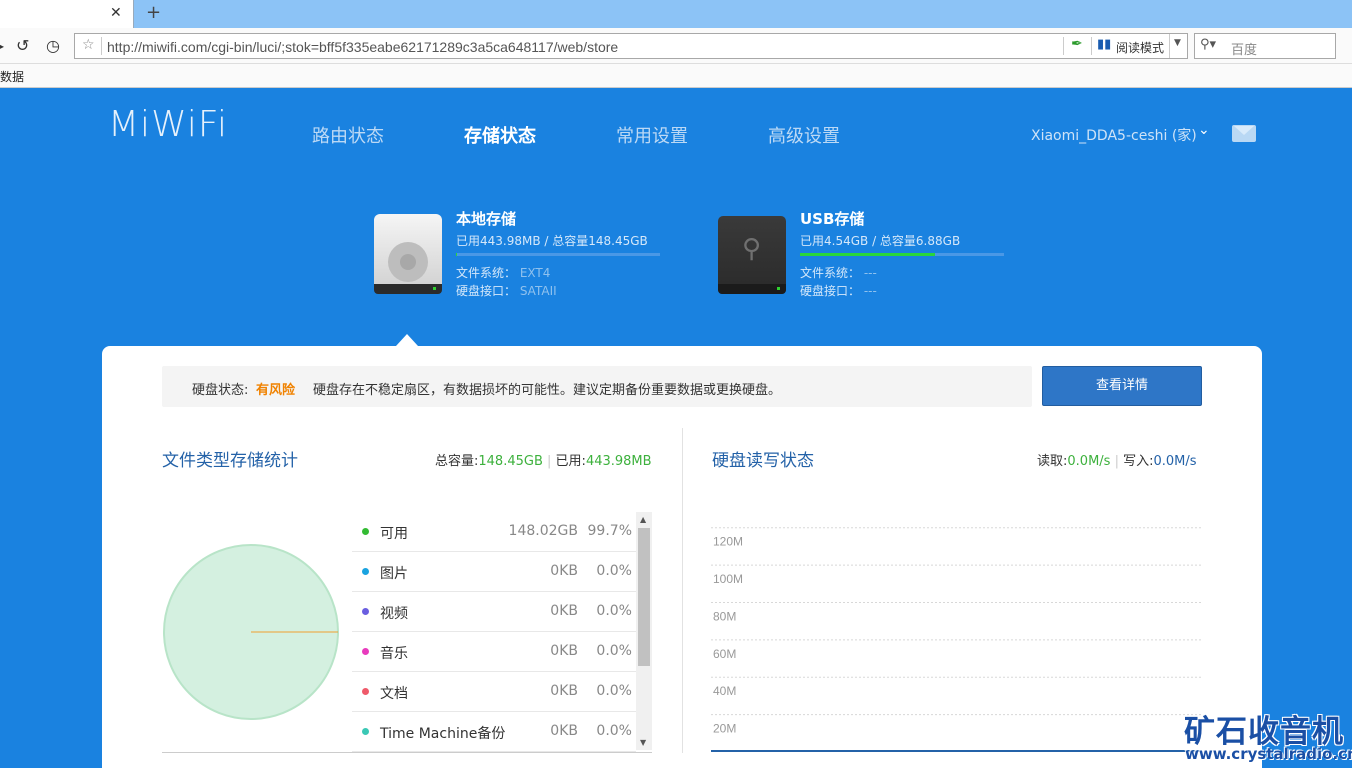 The image size is (1352, 768). What do you see at coordinates (724, 654) in the screenshot?
I see `y-tick-label: 60M` at bounding box center [724, 654].